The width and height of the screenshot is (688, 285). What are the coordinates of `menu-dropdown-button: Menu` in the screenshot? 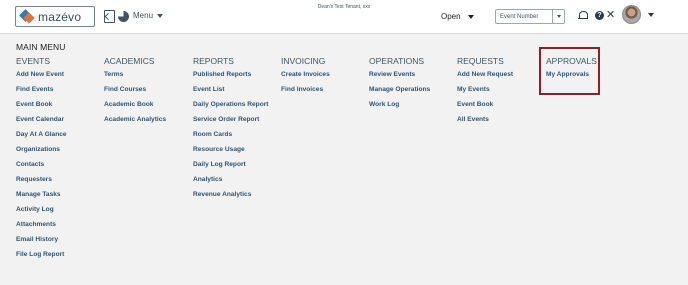 It's located at (148, 15).